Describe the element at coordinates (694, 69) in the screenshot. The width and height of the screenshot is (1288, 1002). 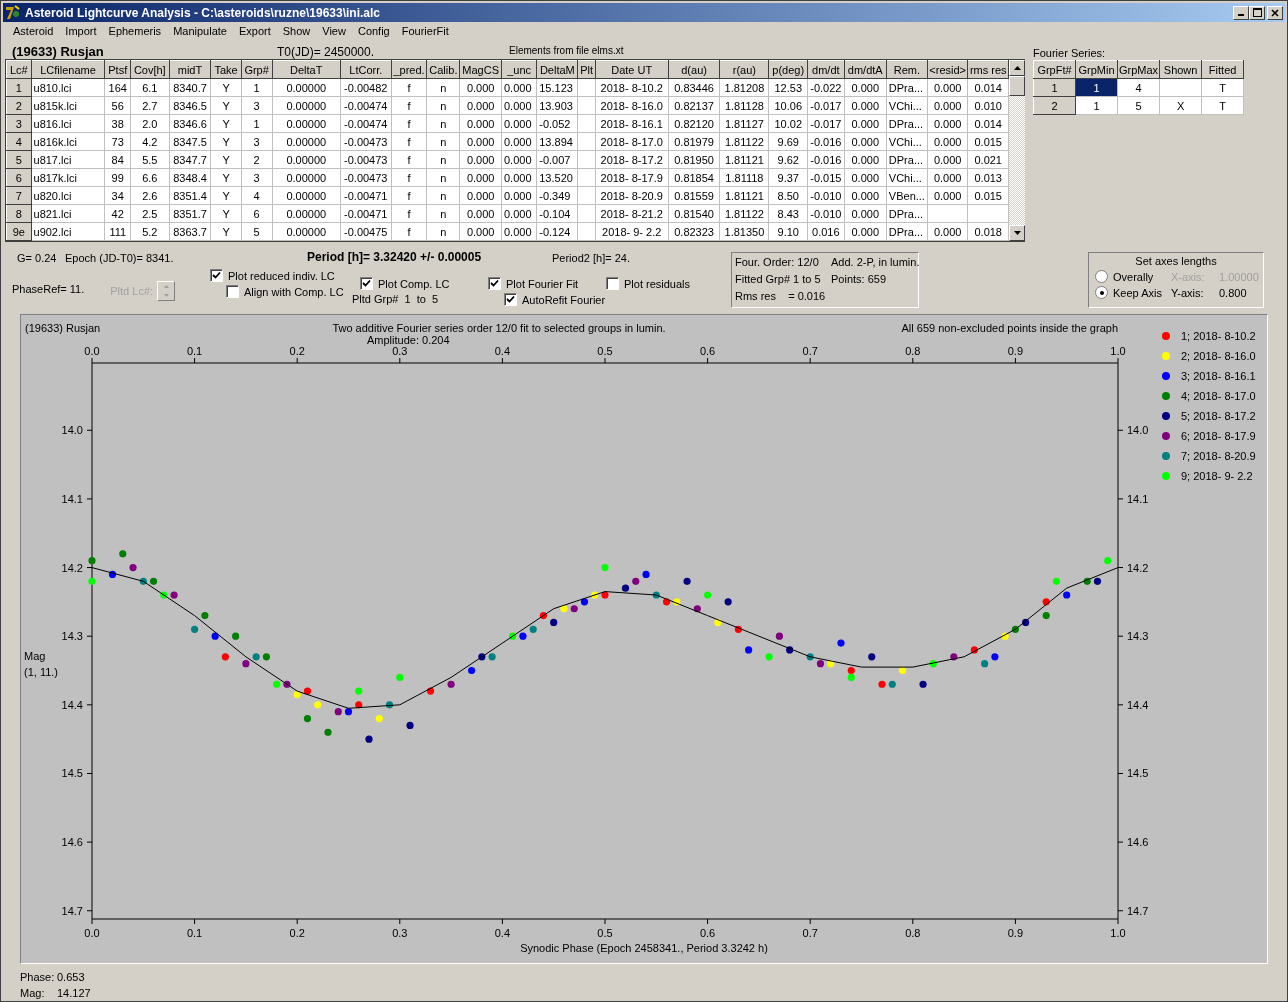
I see `column-header: d(au)` at that location.